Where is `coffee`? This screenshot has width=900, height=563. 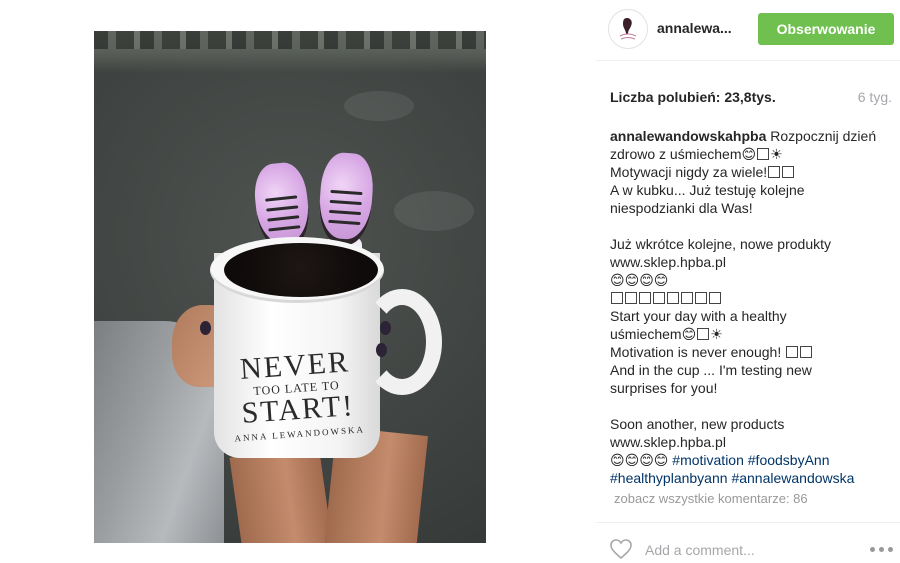 coffee is located at coordinates (301, 270).